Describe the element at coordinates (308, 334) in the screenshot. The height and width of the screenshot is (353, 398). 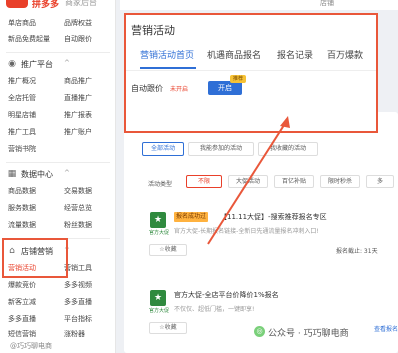
I see `watermark-text: 公众号 · 巧巧聊电商` at that location.